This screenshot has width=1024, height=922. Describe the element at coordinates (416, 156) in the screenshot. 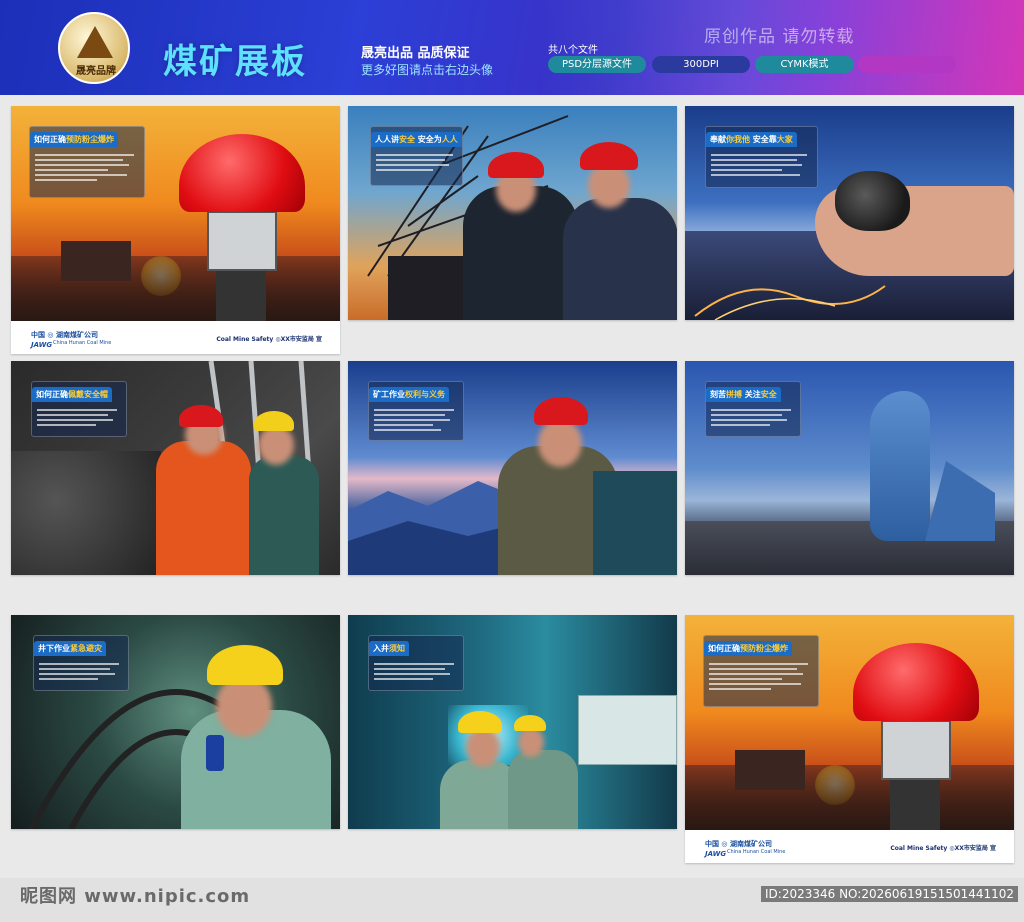

I see `panel-textbox: 人人讲安全 安全为人人` at that location.